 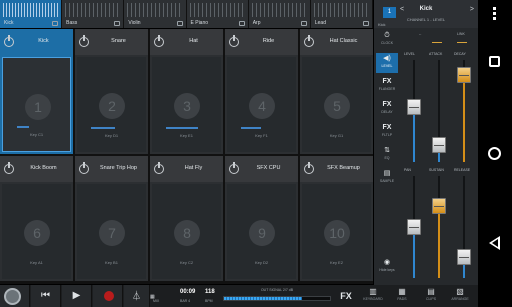 I want to click on track-strip: Kick Bass Violin E Piano Arp Lead, so click(x=187, y=14).